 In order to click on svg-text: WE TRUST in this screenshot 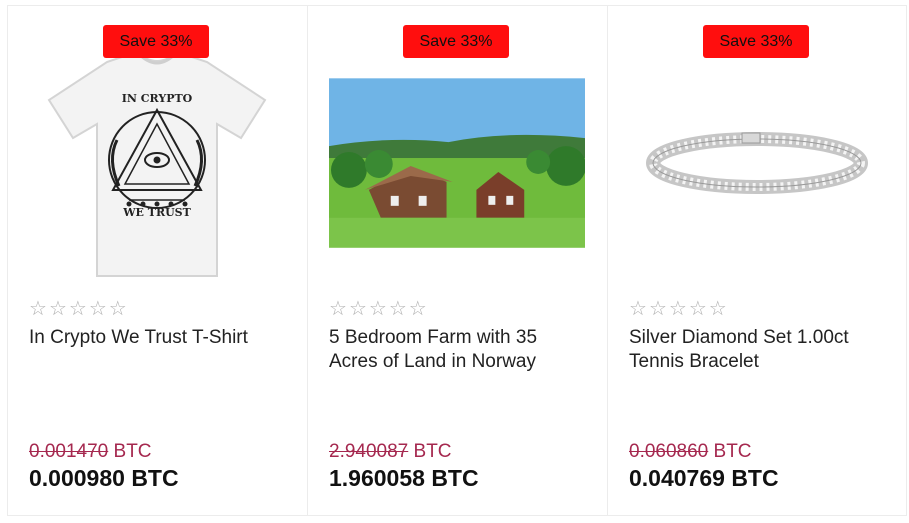, I will do `click(156, 212)`.